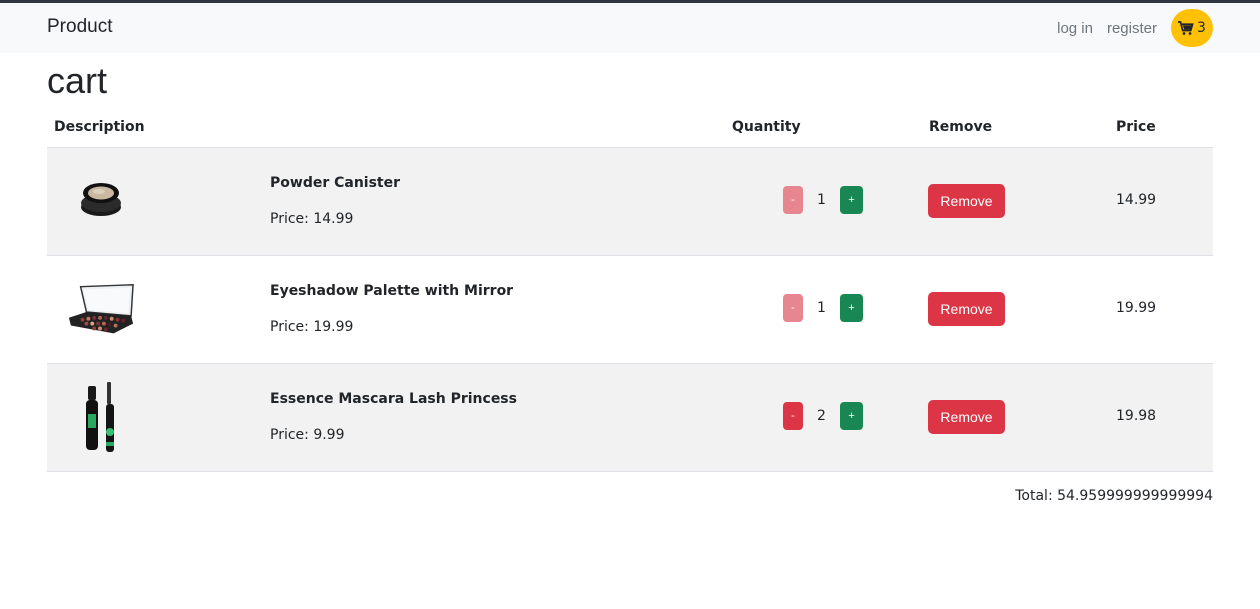 Image resolution: width=1260 pixels, height=609 pixels. I want to click on header-remove: Remove, so click(961, 127).